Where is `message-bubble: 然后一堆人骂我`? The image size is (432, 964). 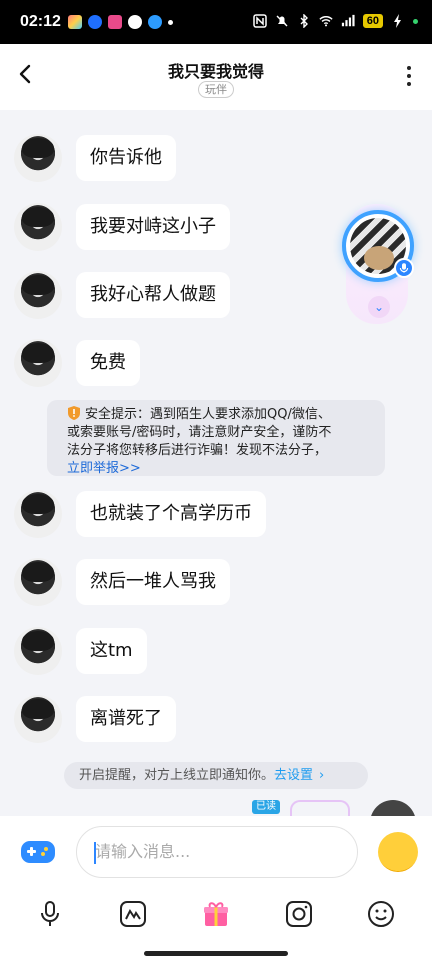 message-bubble: 然后一堆人骂我 is located at coordinates (153, 582).